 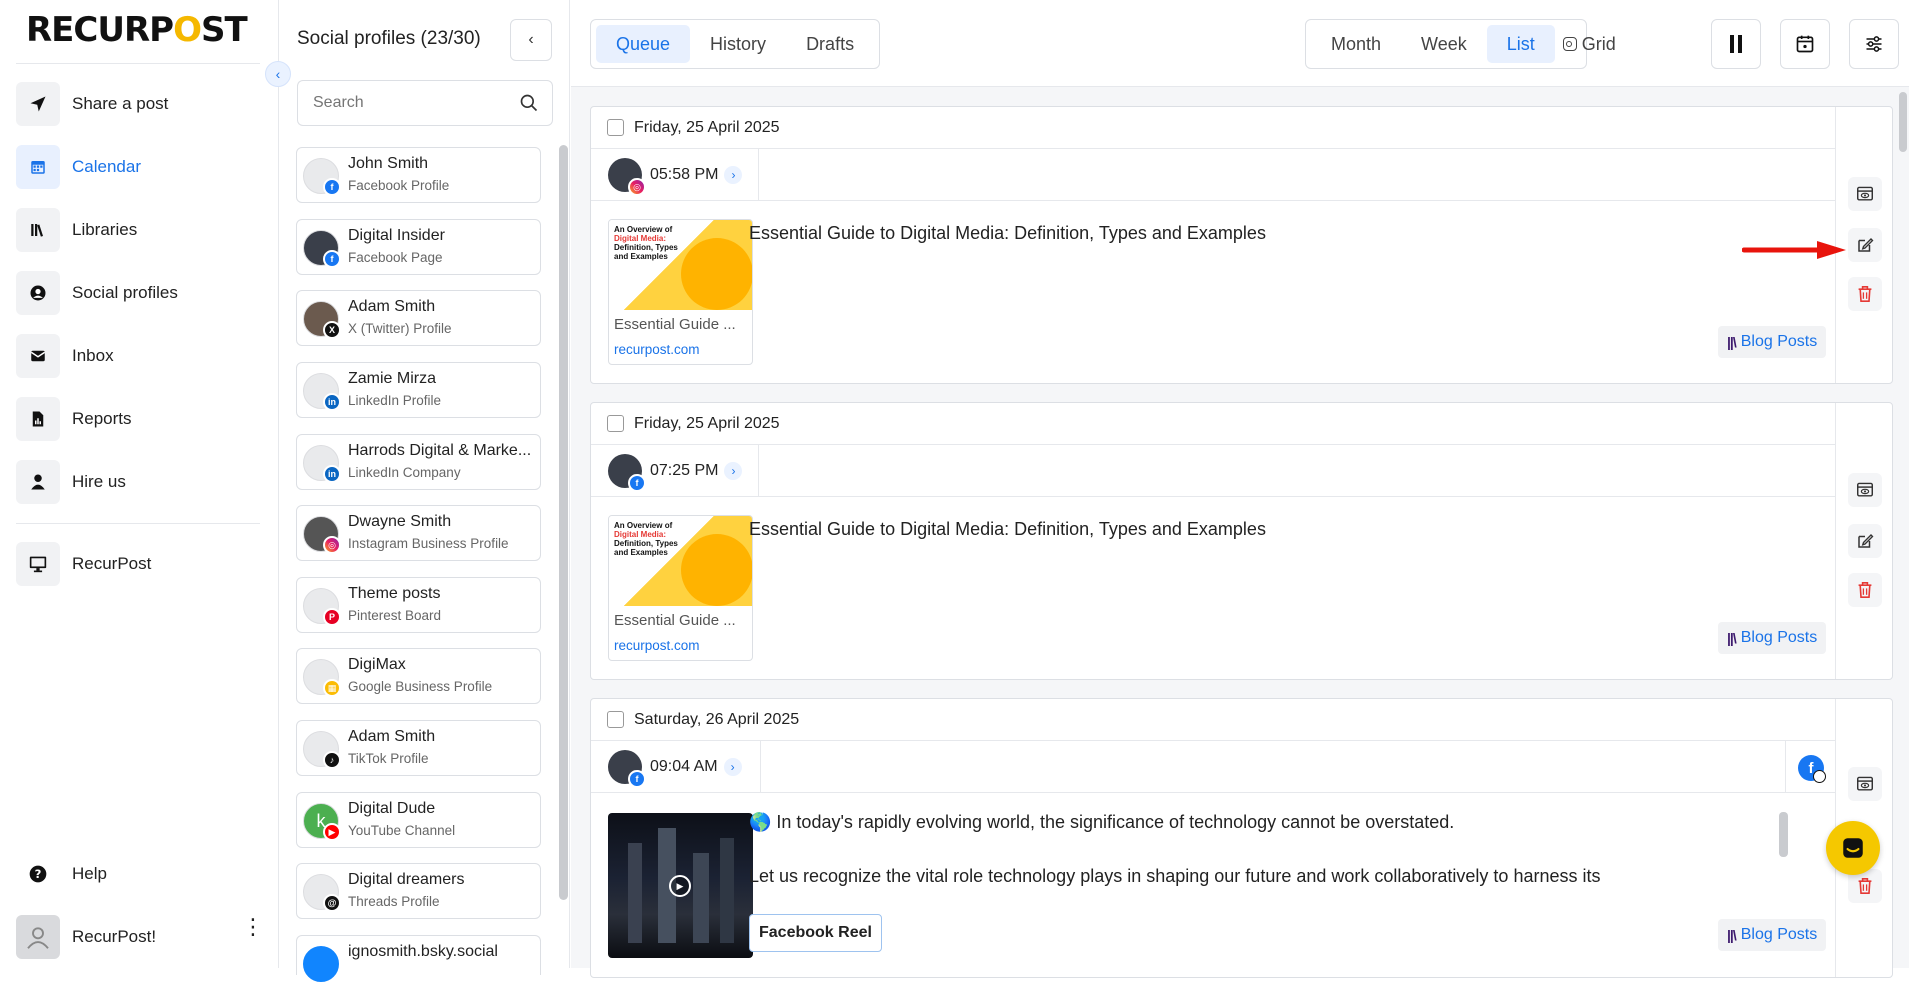 What do you see at coordinates (418, 958) in the screenshot?
I see `profile-card: ignosmith.bsky.social` at bounding box center [418, 958].